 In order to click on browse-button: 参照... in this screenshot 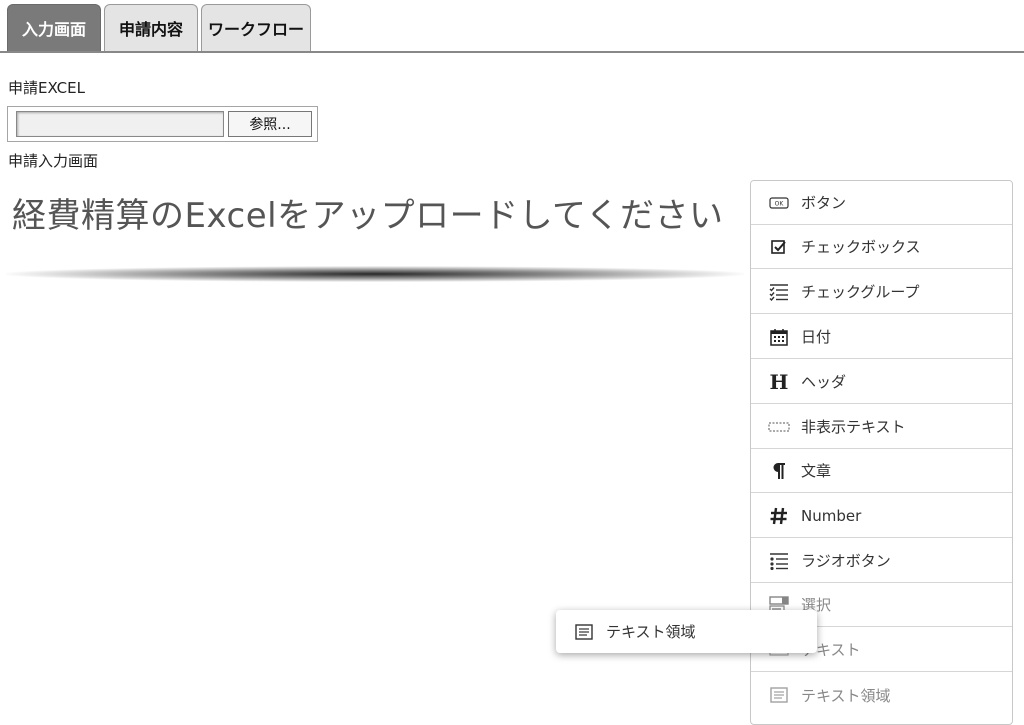, I will do `click(270, 124)`.